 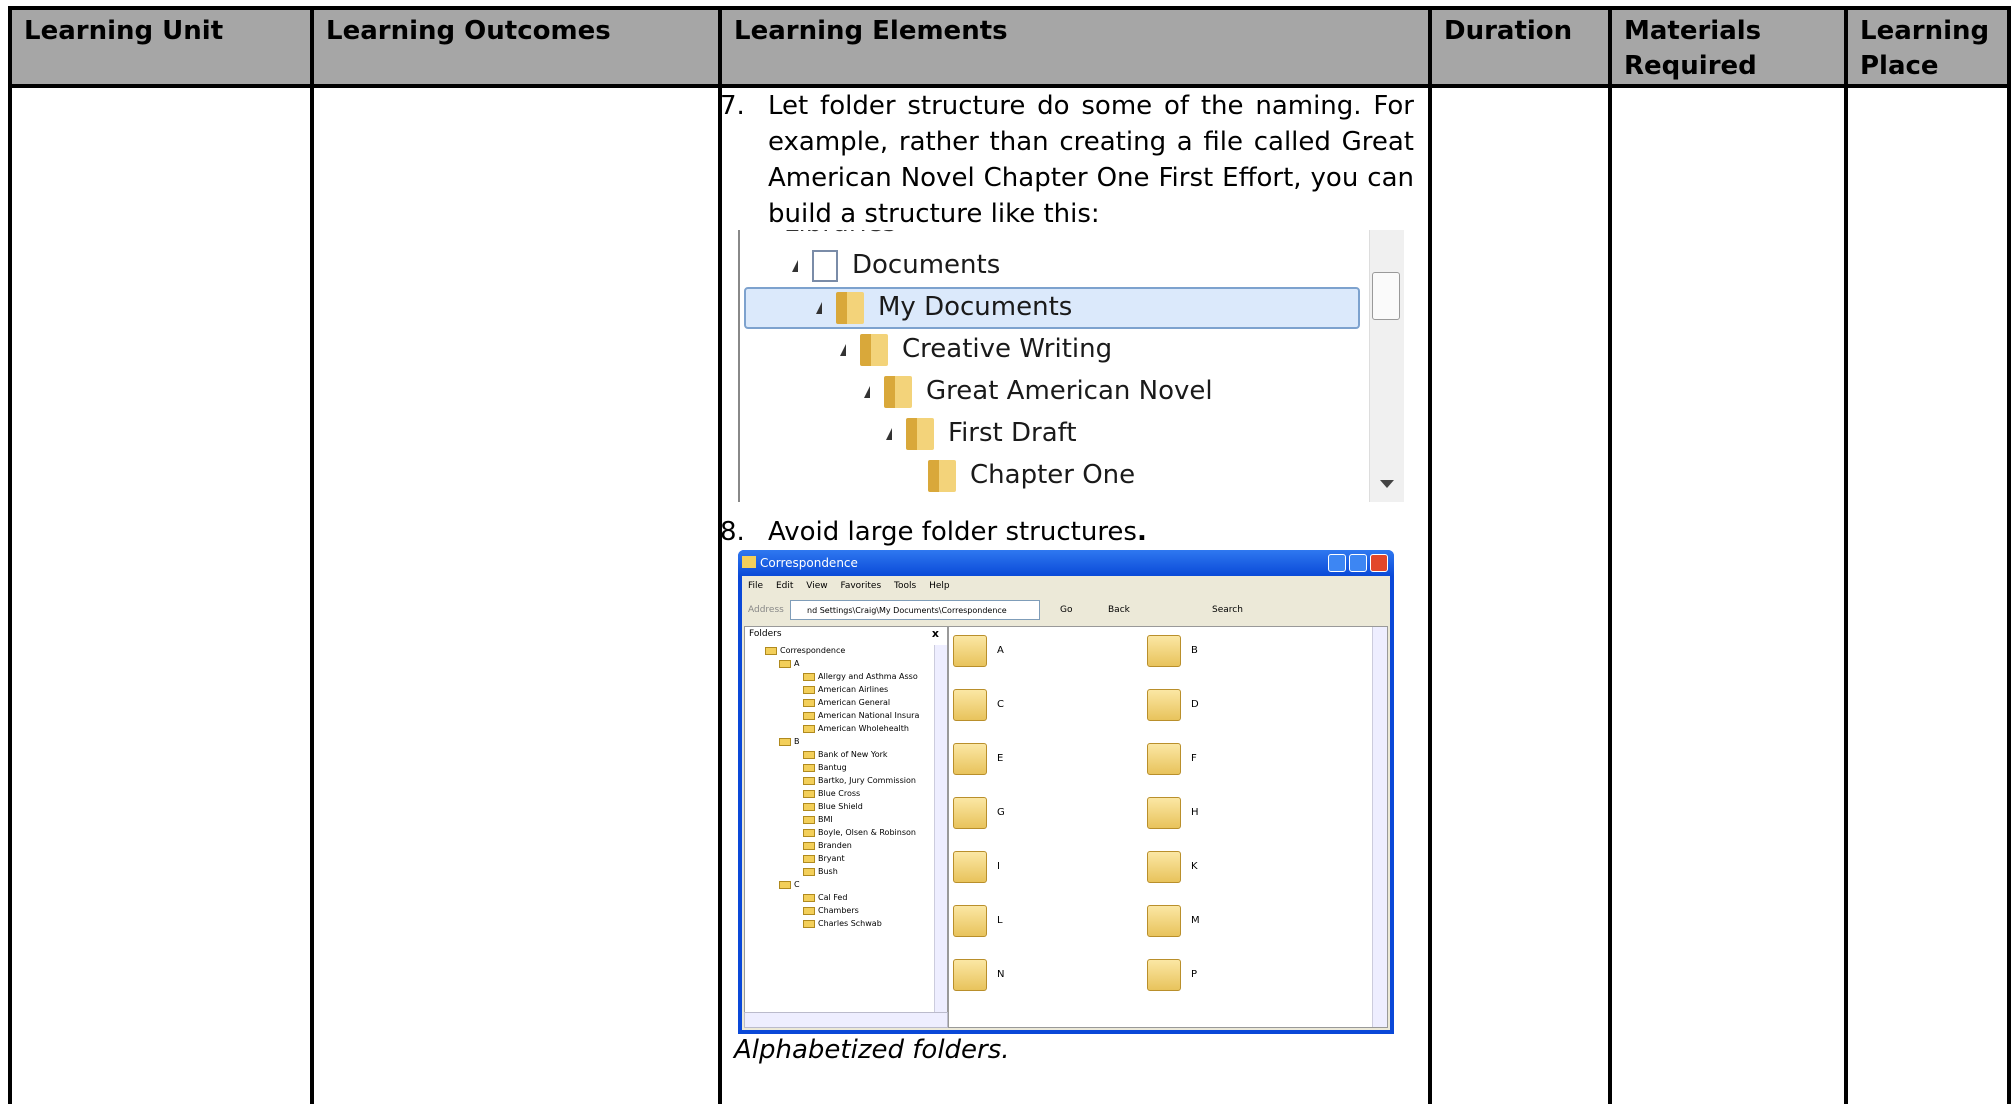 What do you see at coordinates (1066, 563) in the screenshot?
I see `explorer-title-bar: Correspondence` at bounding box center [1066, 563].